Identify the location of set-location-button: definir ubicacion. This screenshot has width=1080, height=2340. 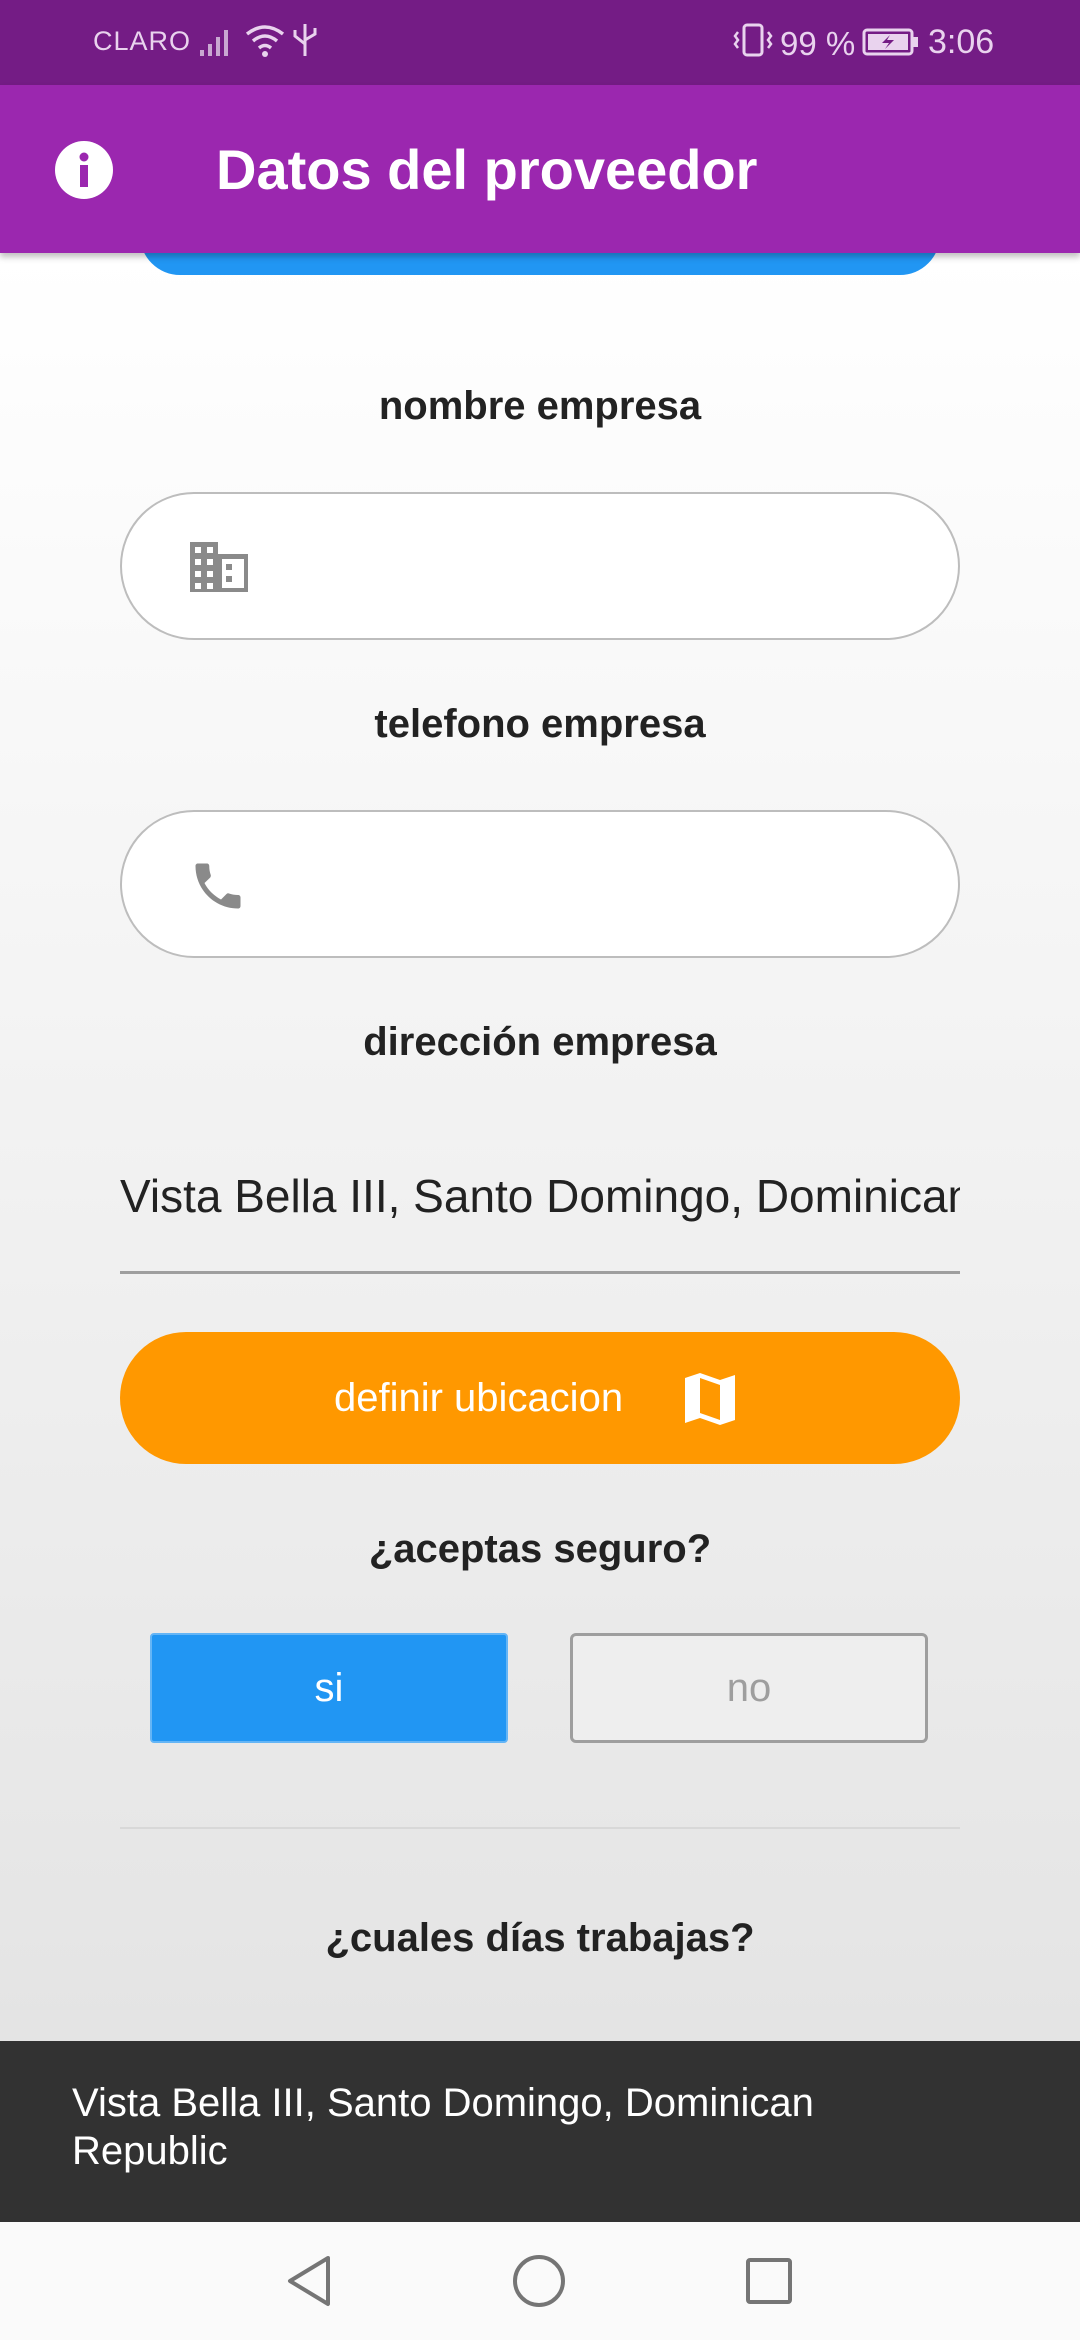
(540, 1398).